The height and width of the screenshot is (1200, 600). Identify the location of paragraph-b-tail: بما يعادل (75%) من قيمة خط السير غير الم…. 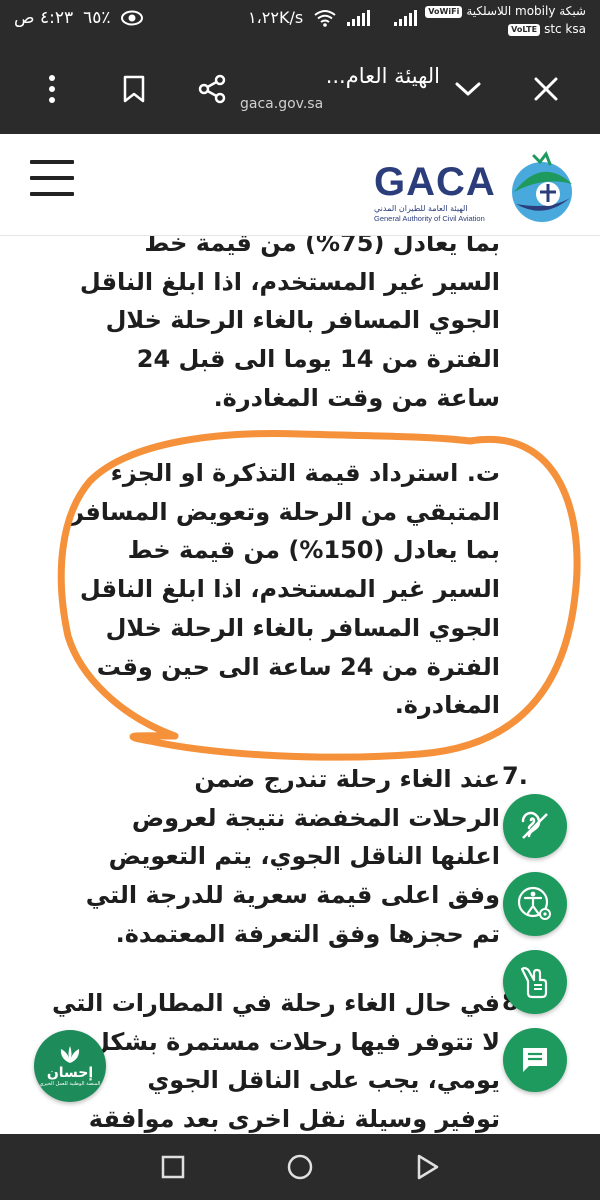
(290, 327).